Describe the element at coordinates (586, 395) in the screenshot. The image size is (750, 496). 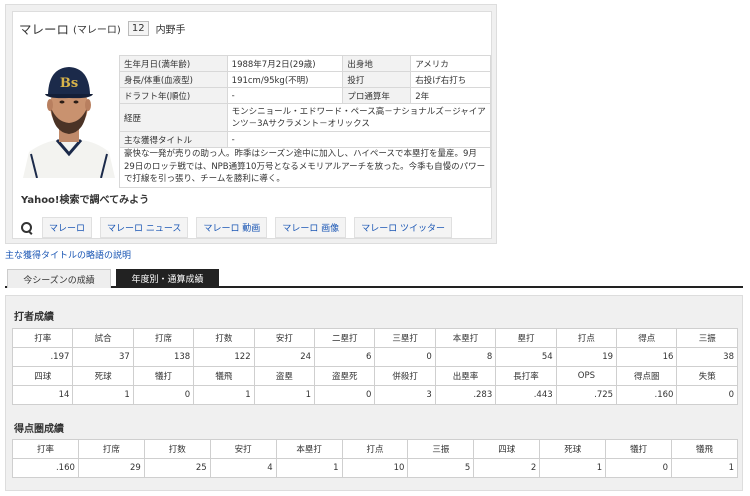
I see `stat-value-cell: .725` at that location.